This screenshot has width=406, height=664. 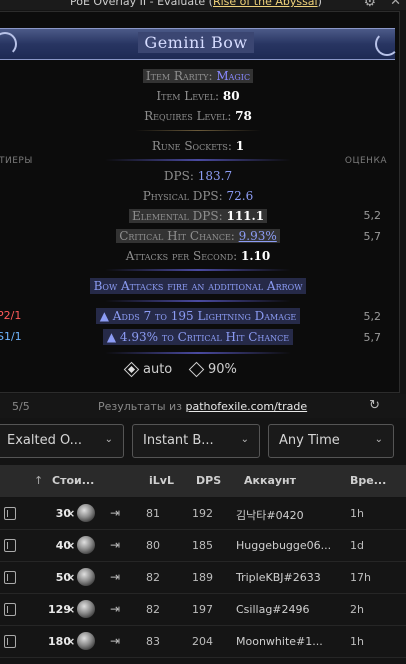 What do you see at coordinates (203, 546) in the screenshot?
I see `table-row: 40 × ⇥ 80 185 Huggebugge06... 1d` at bounding box center [203, 546].